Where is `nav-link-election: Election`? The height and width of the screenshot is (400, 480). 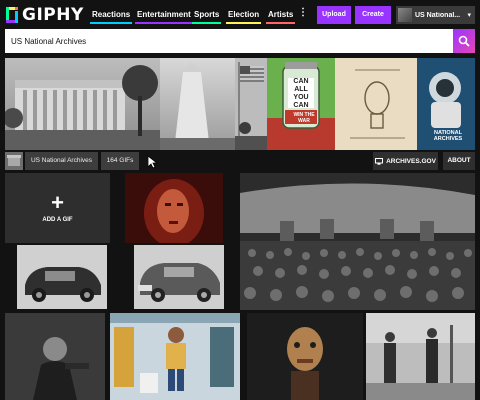 nav-link-election: Election is located at coordinates (244, 16).